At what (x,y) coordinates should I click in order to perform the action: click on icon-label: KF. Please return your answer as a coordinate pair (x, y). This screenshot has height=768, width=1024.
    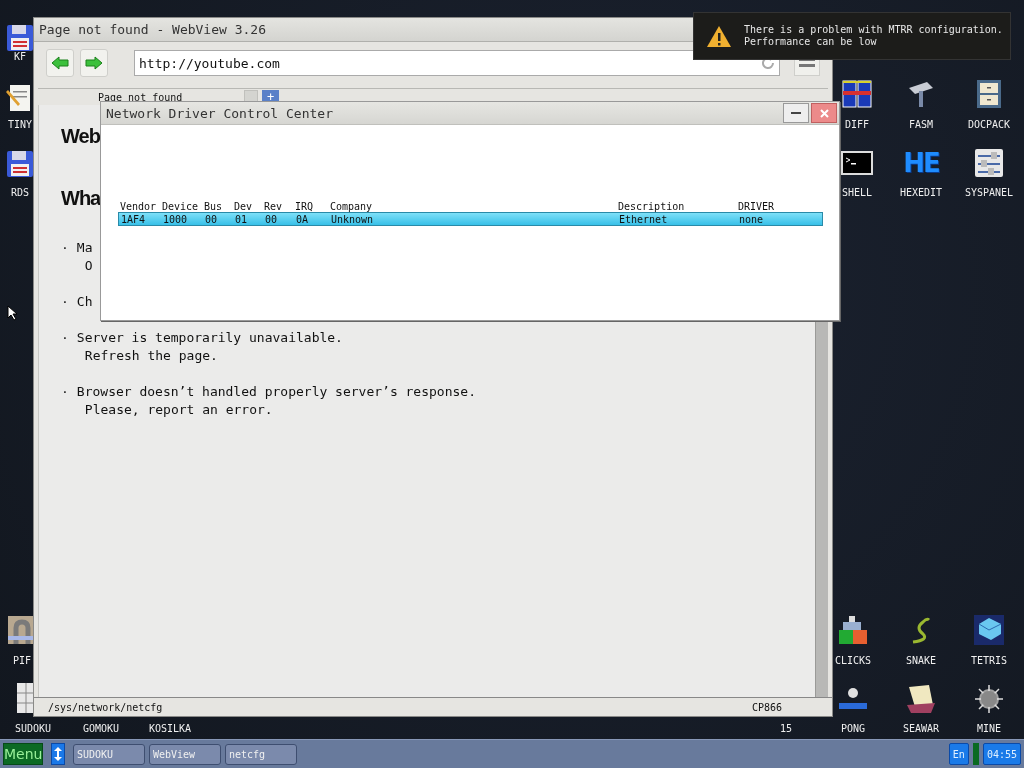
    Looking at the image, I should click on (19, 57).